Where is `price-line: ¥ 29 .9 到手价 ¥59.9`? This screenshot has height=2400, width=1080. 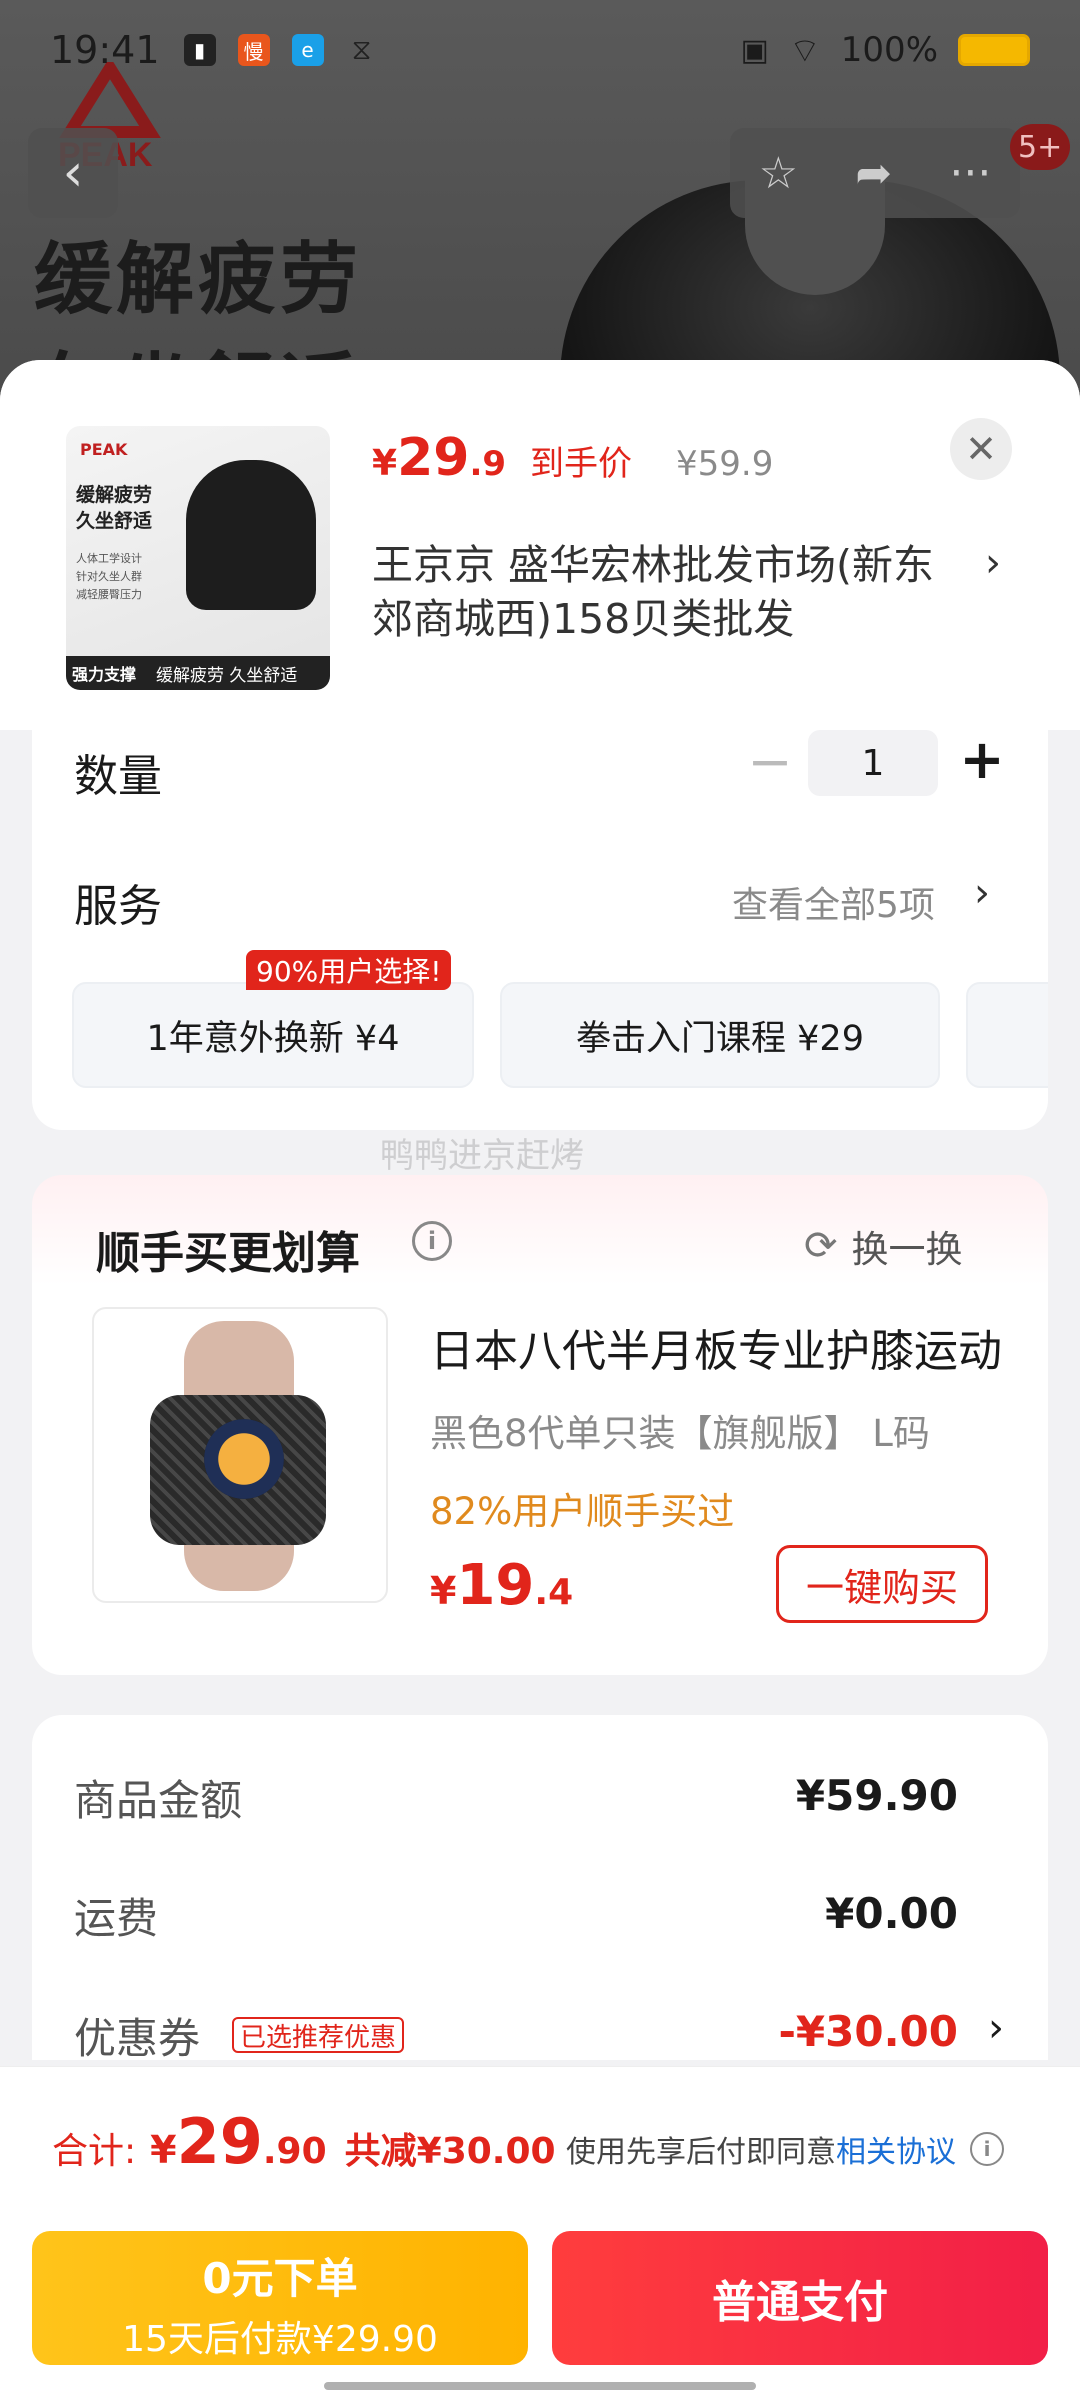 price-line: ¥ 29 .9 到手价 ¥59.9 is located at coordinates (573, 458).